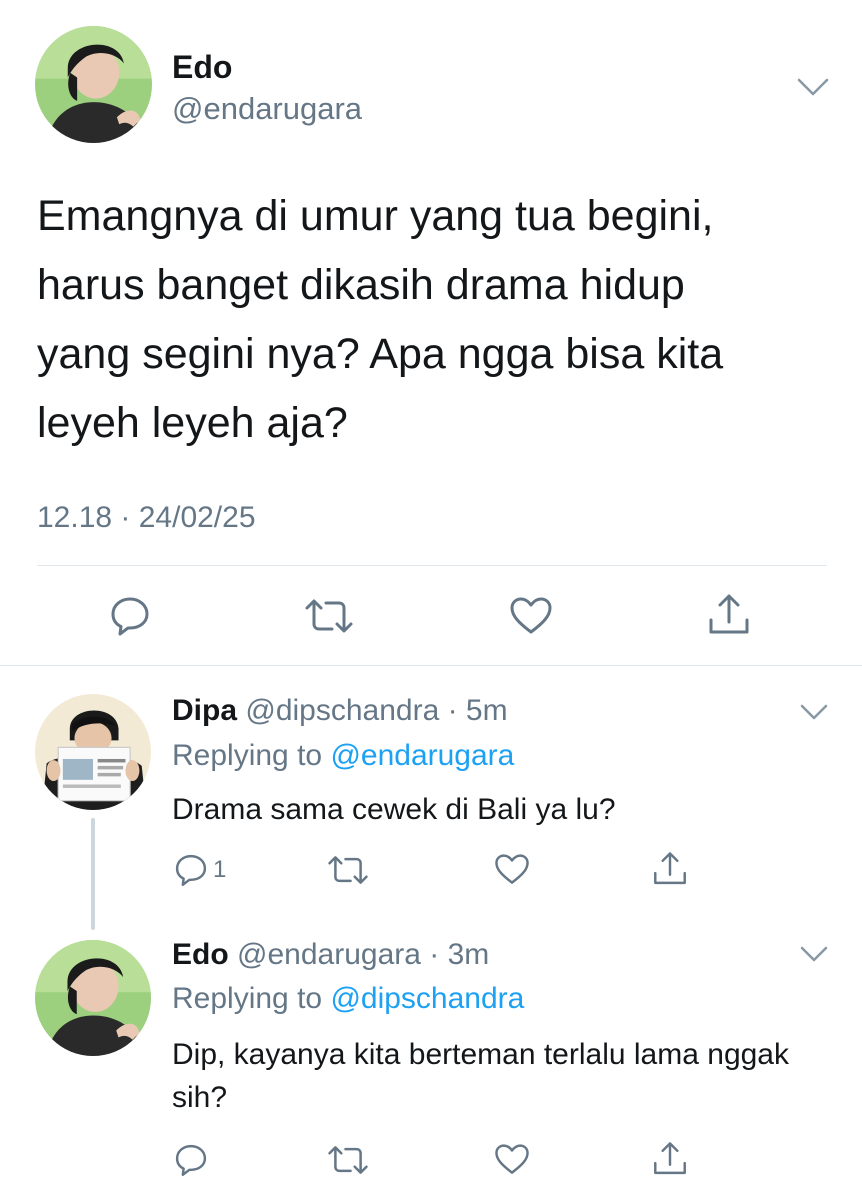 The width and height of the screenshot is (862, 1200). What do you see at coordinates (146, 518) in the screenshot?
I see `tweet-timestamp: 12.18 · 24/02/25` at bounding box center [146, 518].